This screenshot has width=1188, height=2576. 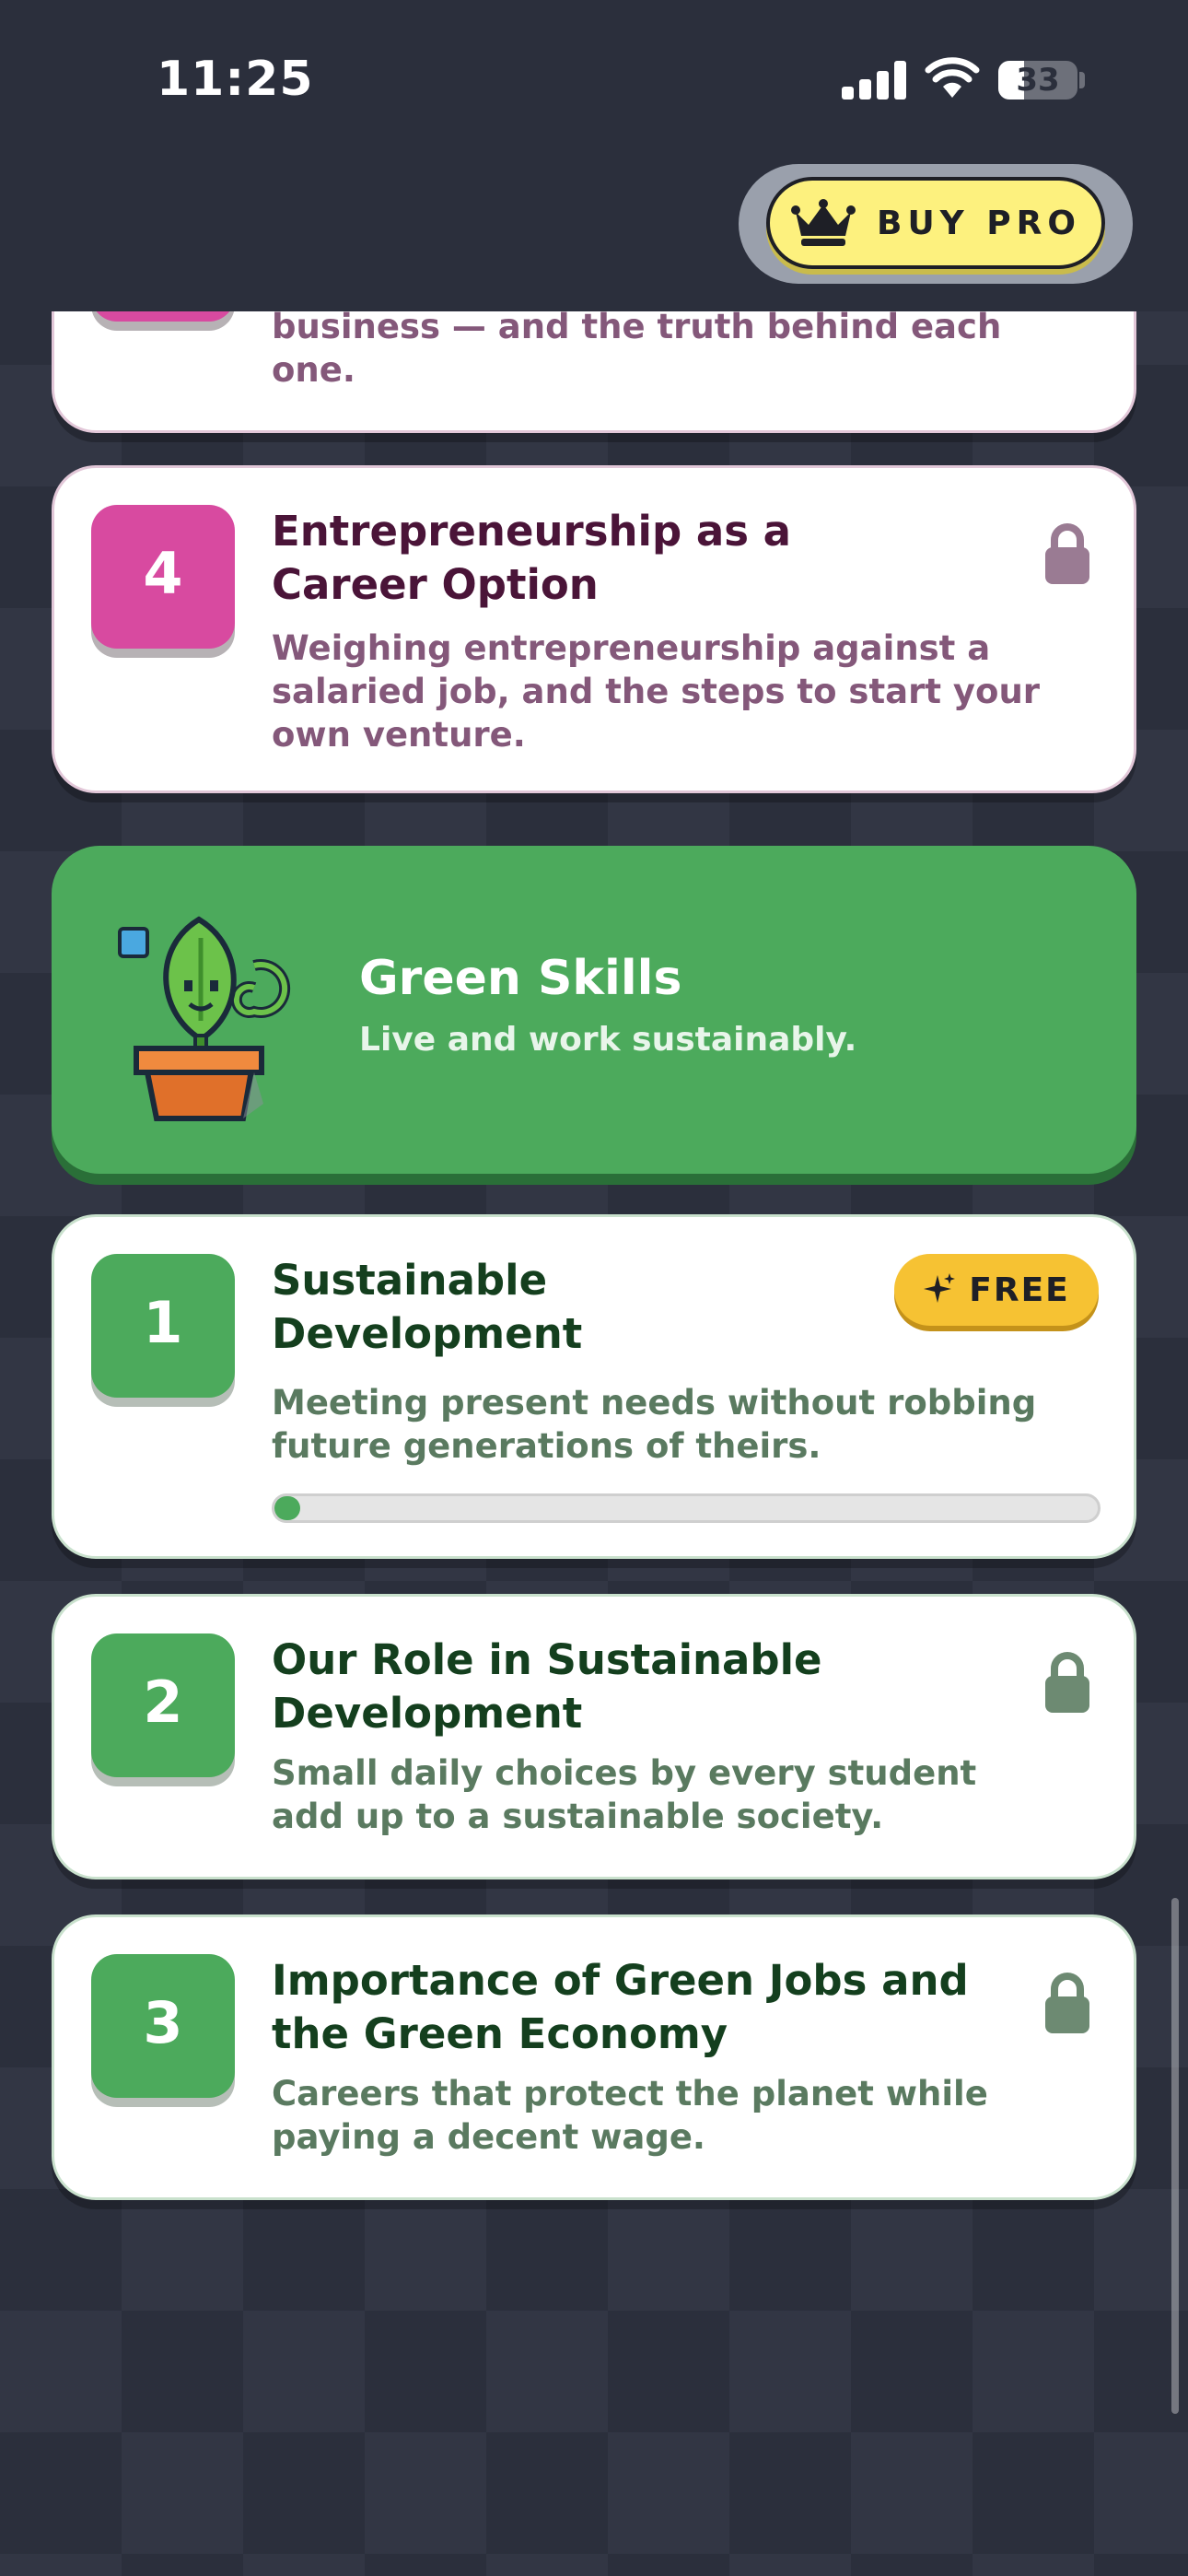 I want to click on lesson-number-tile: 1, so click(x=163, y=1326).